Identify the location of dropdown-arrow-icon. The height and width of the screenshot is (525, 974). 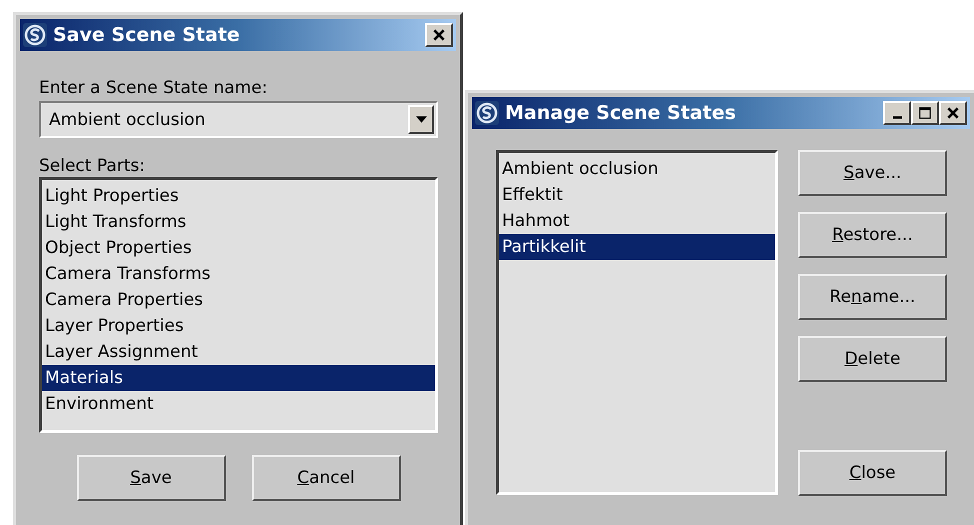
(421, 119).